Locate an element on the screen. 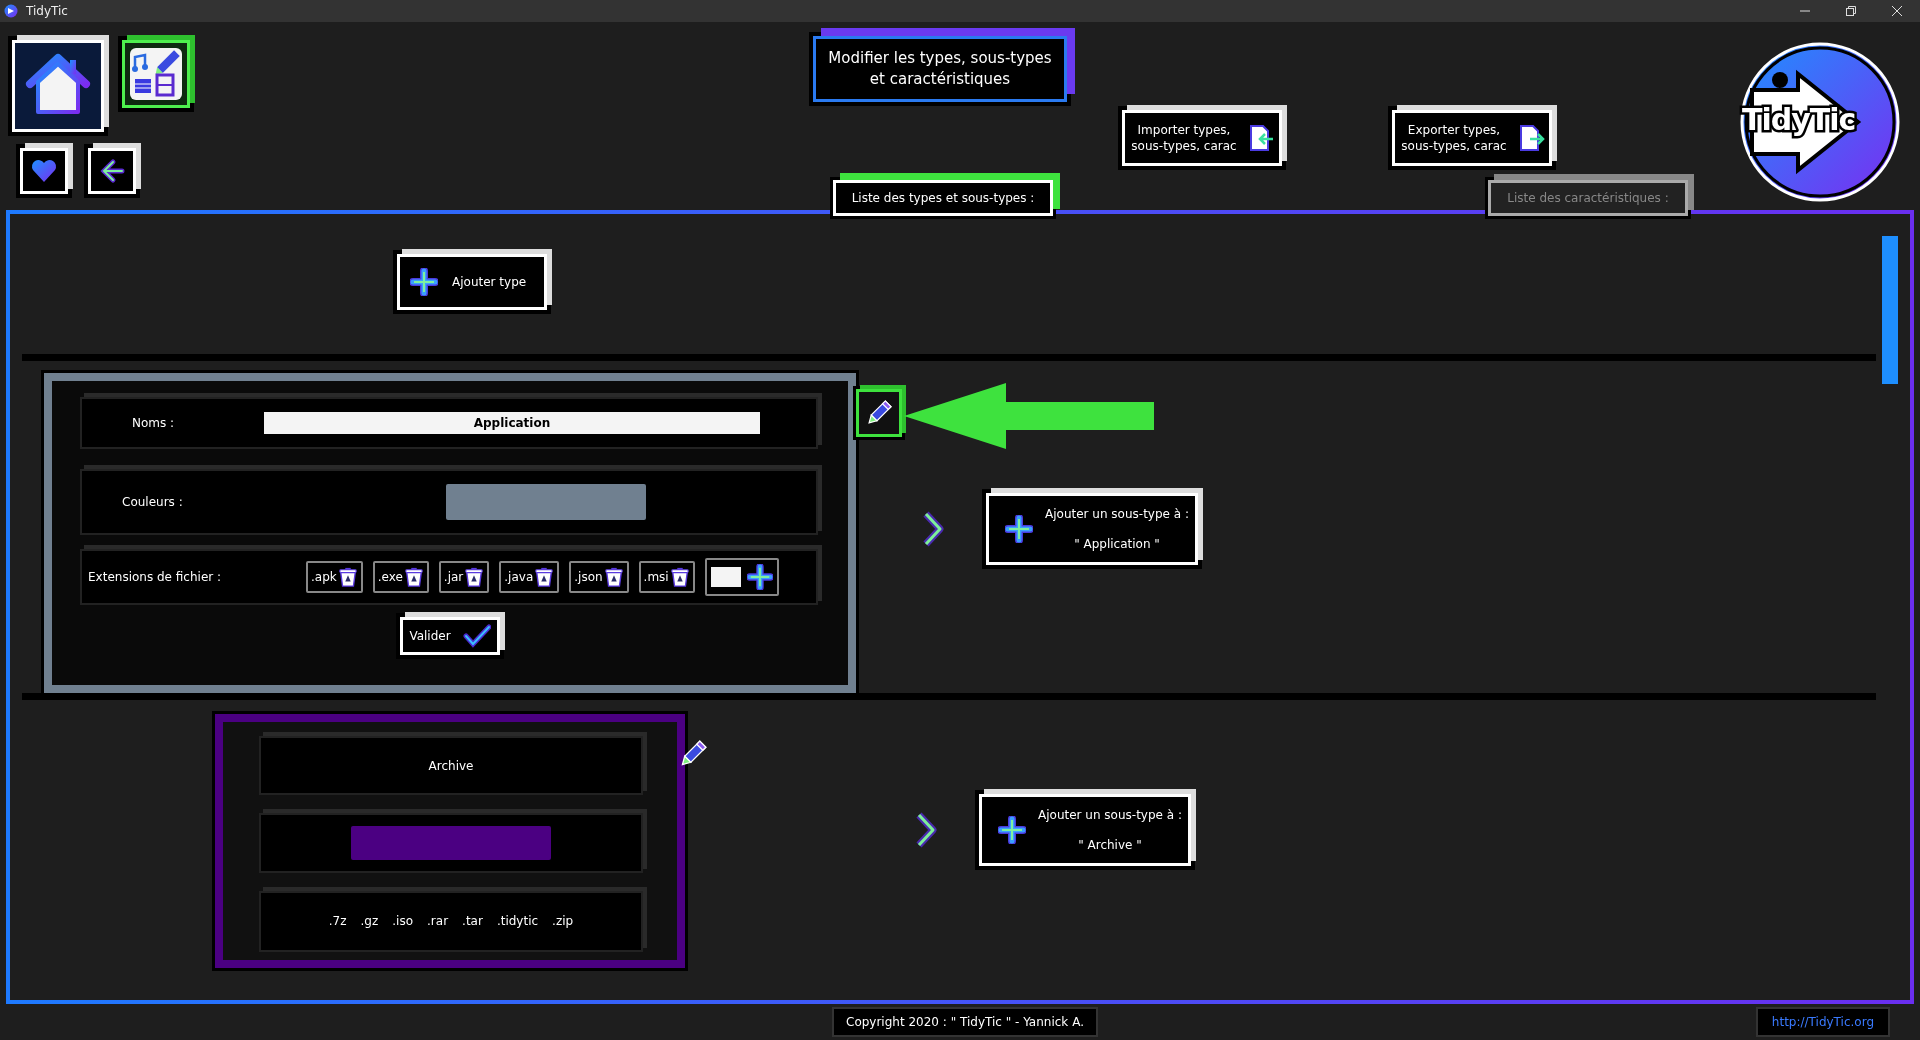 This screenshot has height=1040, width=1920. checkmark-icon is located at coordinates (476, 636).